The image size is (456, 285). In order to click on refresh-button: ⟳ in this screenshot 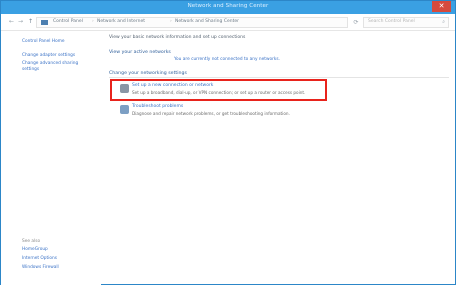, I will do `click(356, 22)`.